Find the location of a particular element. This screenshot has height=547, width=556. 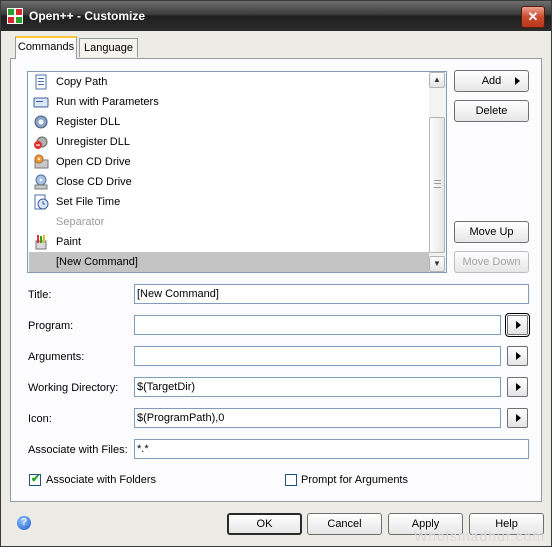

list-item-copy-path: Copy Path is located at coordinates (229, 82).